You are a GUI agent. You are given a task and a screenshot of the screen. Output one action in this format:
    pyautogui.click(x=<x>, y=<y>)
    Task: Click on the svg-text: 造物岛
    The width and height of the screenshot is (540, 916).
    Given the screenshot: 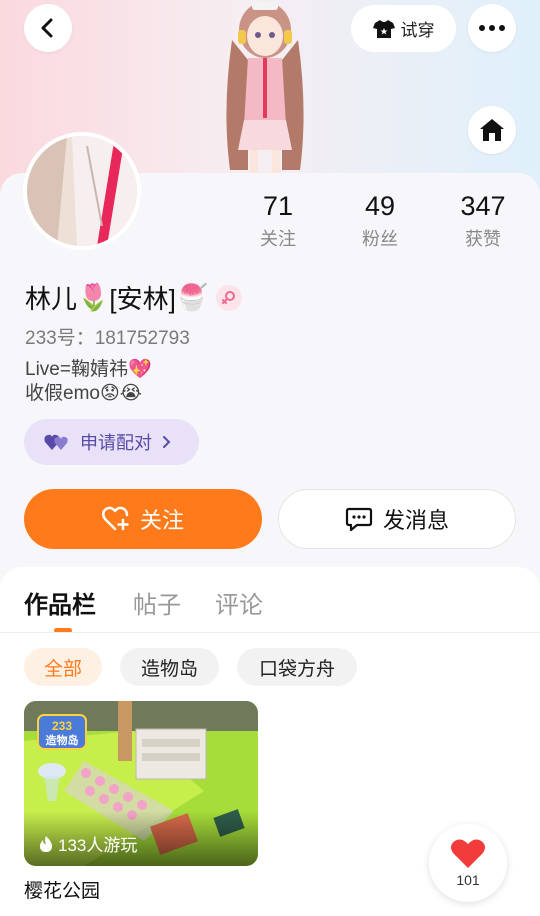 What is the action you would take?
    pyautogui.click(x=62, y=740)
    